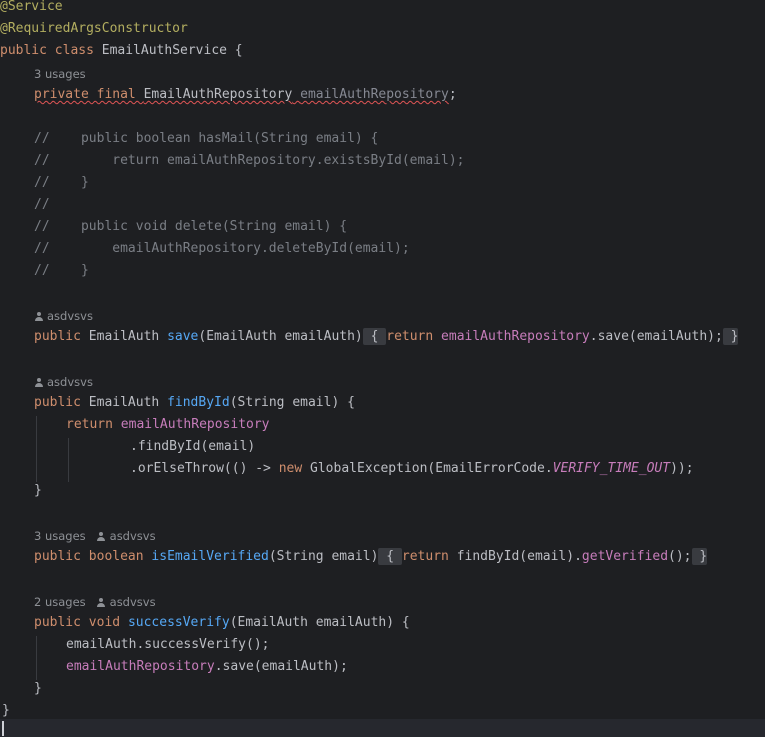 Image resolution: width=765 pixels, height=737 pixels. What do you see at coordinates (60, 602) in the screenshot?
I see `usages-hint: 2 usages` at bounding box center [60, 602].